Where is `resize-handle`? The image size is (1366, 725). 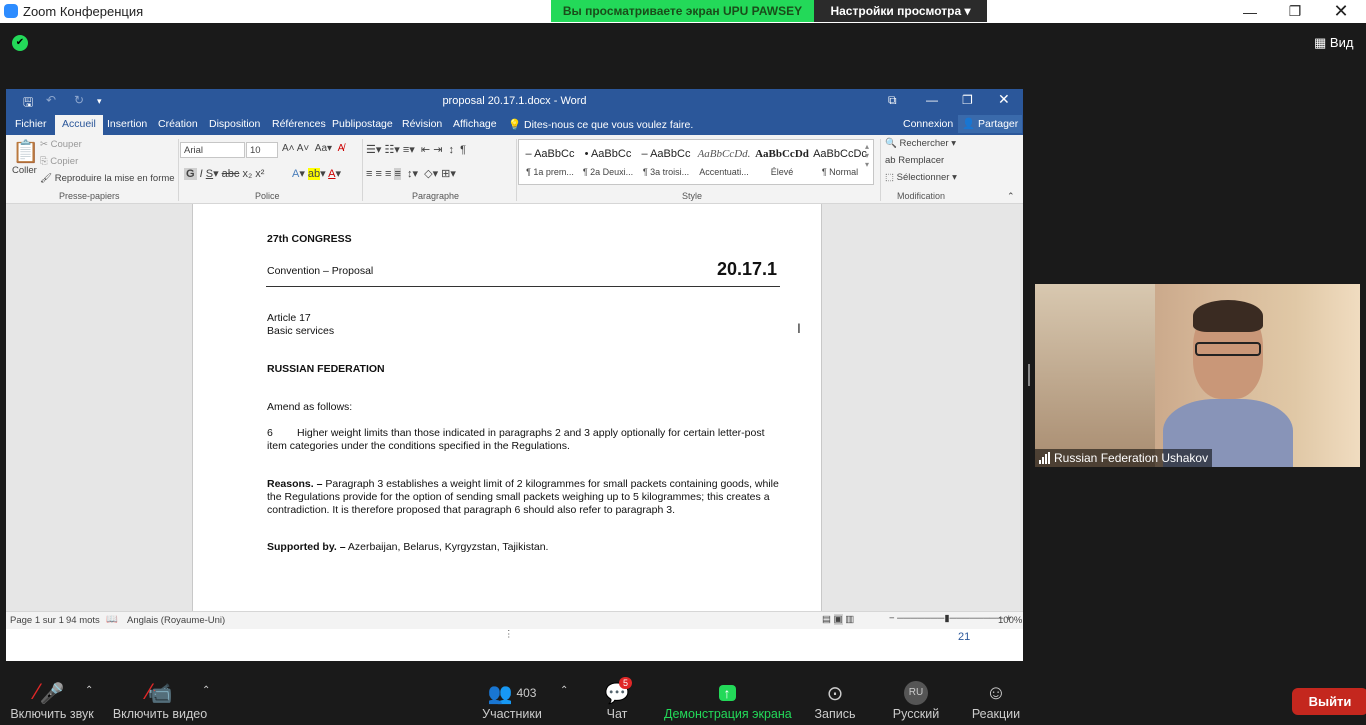
resize-handle is located at coordinates (1029, 375).